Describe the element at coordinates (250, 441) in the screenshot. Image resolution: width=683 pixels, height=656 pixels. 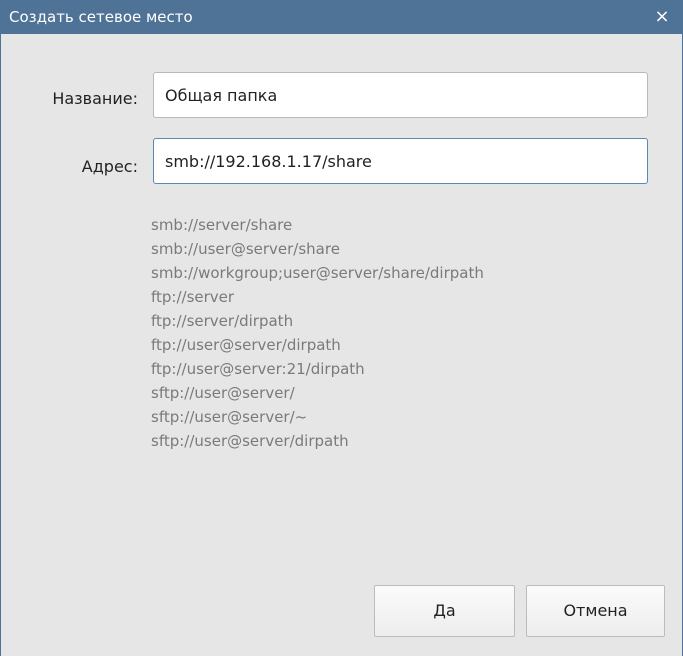
I see `address-example: sftp://user@server/dirpath` at that location.